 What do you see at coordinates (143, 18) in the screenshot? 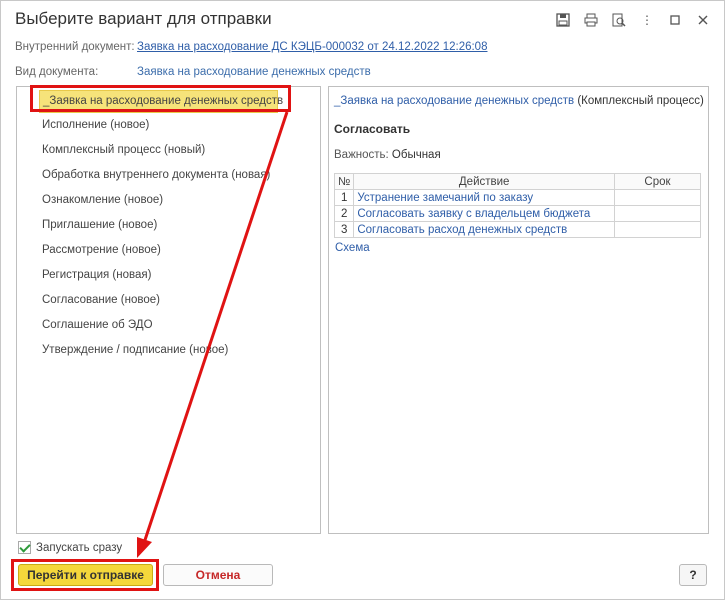
I see `dialog-title: Выберите вариант для отправки` at bounding box center [143, 18].